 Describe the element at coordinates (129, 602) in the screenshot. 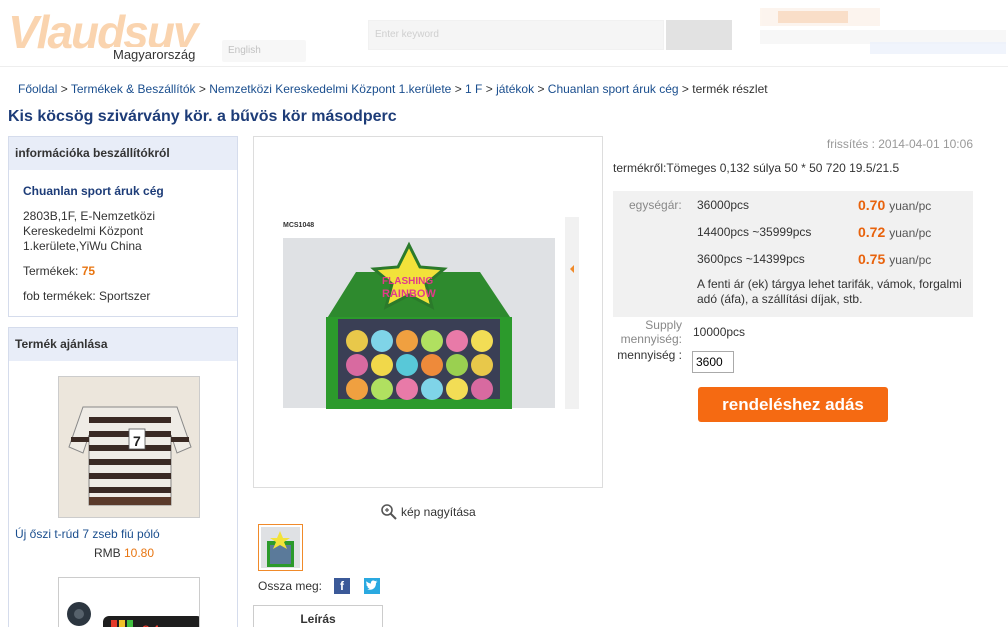

I see `recommended-product-image-2: 04` at that location.